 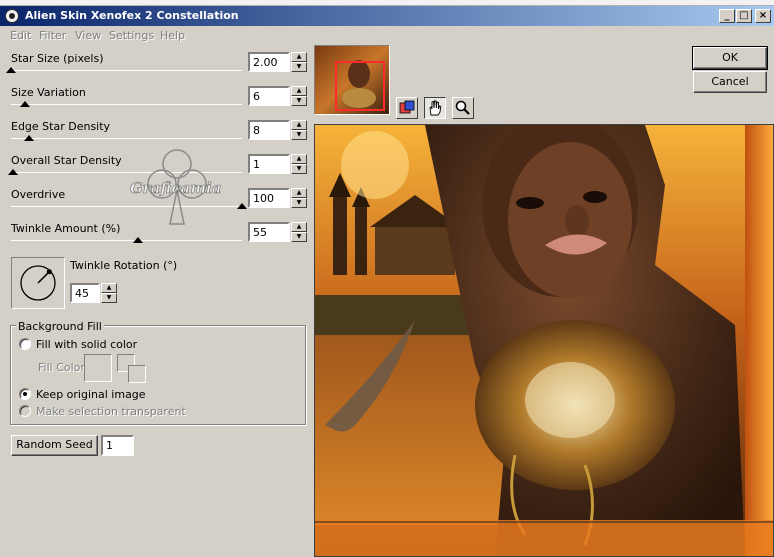 I want to click on hand-tool-button, so click(x=435, y=108).